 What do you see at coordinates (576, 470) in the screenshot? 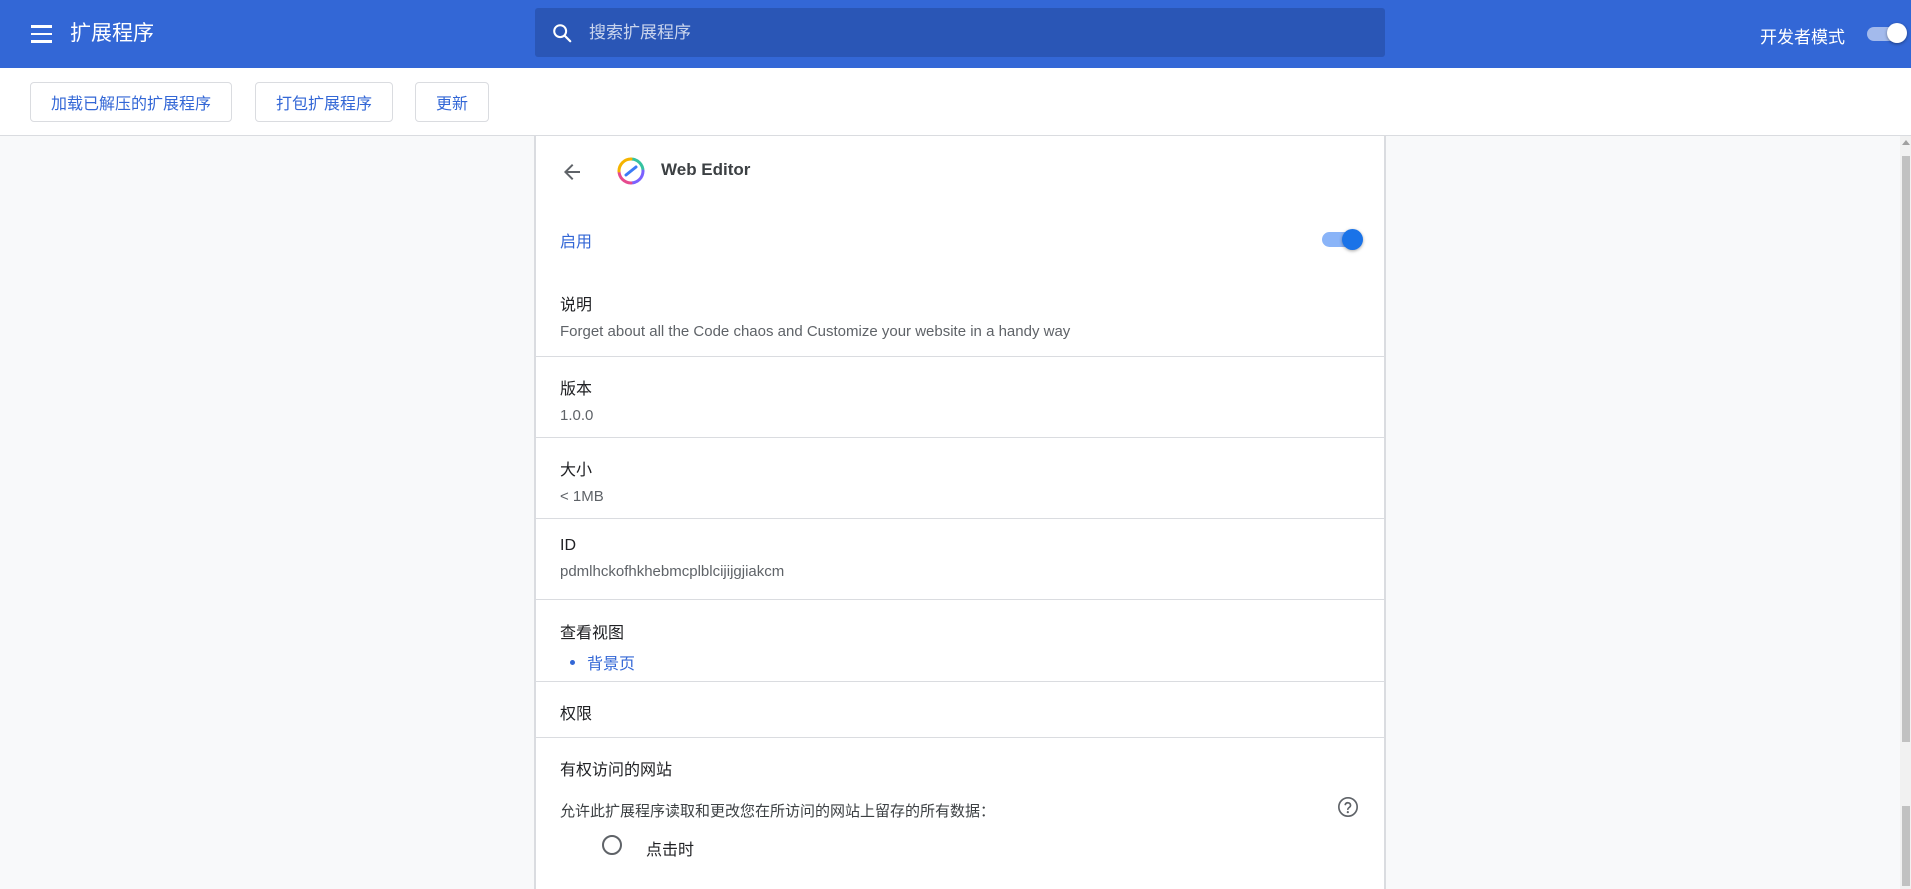
I see `size-title: 大小` at bounding box center [576, 470].